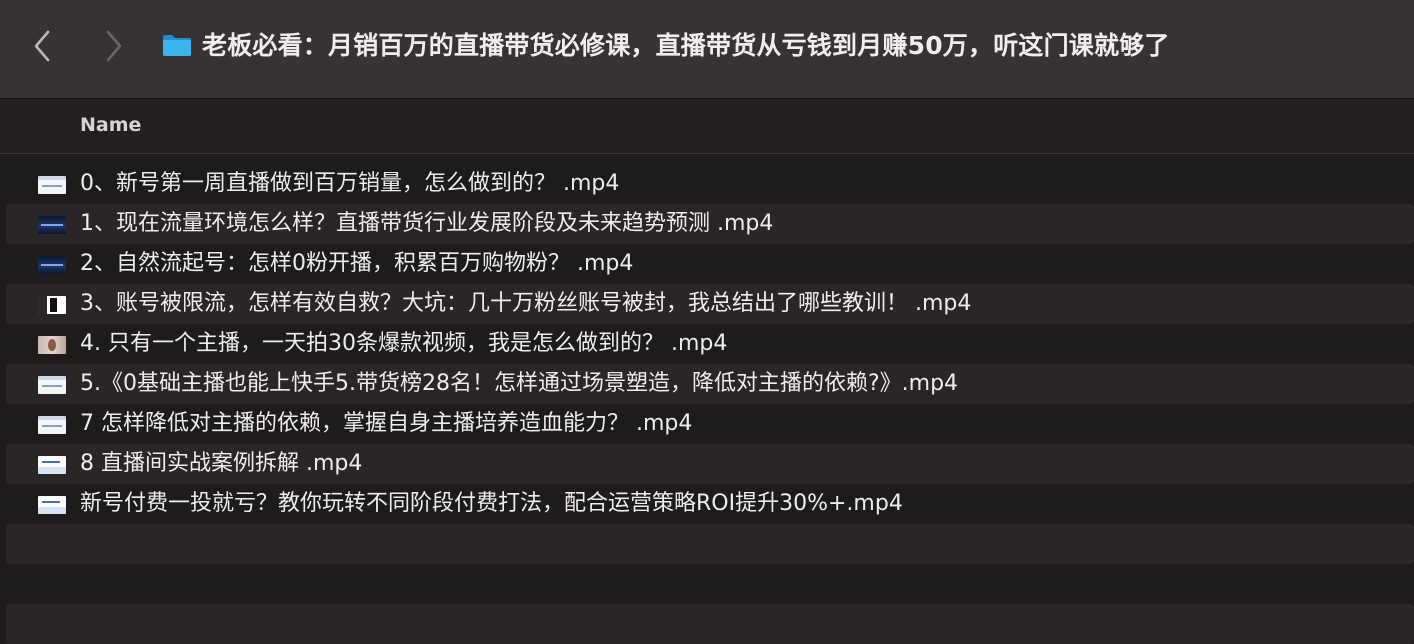 The width and height of the screenshot is (1414, 644). Describe the element at coordinates (710, 424) in the screenshot. I see `file-row: 7 怎样降低对主播的依赖，掌握自身主播培养造血能力？ .mp4` at that location.